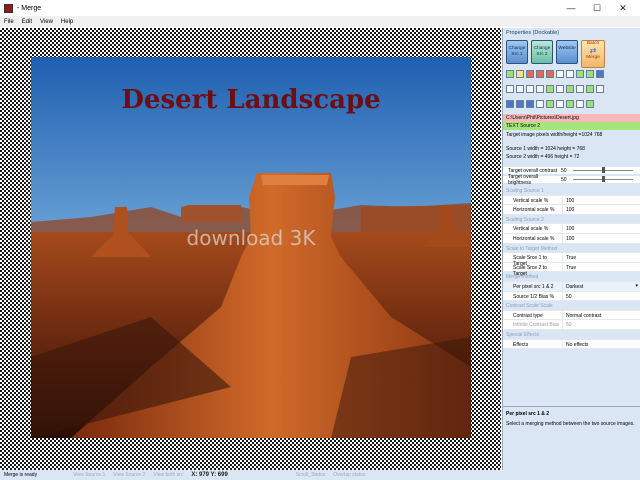 Image resolution: width=640 pixels, height=480 pixels. What do you see at coordinates (593, 57) in the screenshot?
I see `merge-label: Merge` at bounding box center [593, 57].